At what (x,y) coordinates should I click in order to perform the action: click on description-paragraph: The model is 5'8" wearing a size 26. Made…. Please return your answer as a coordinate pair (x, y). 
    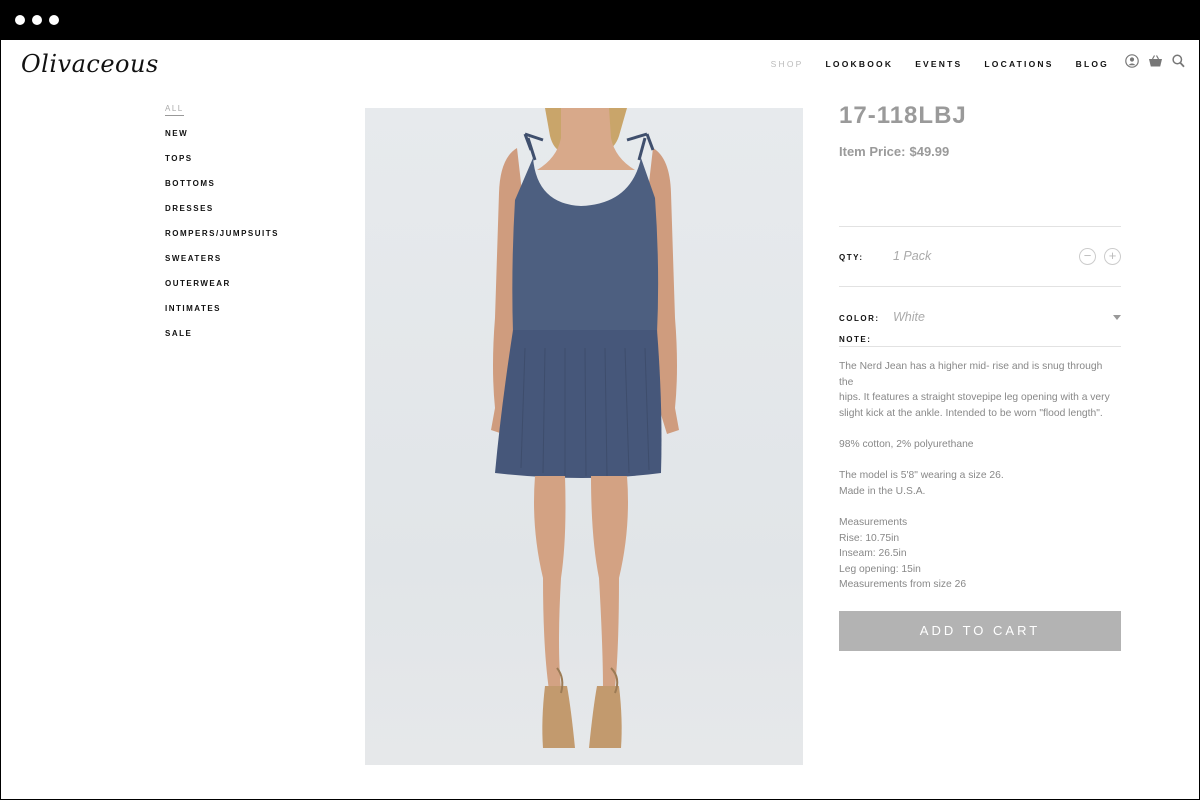
    Looking at the image, I should click on (979, 483).